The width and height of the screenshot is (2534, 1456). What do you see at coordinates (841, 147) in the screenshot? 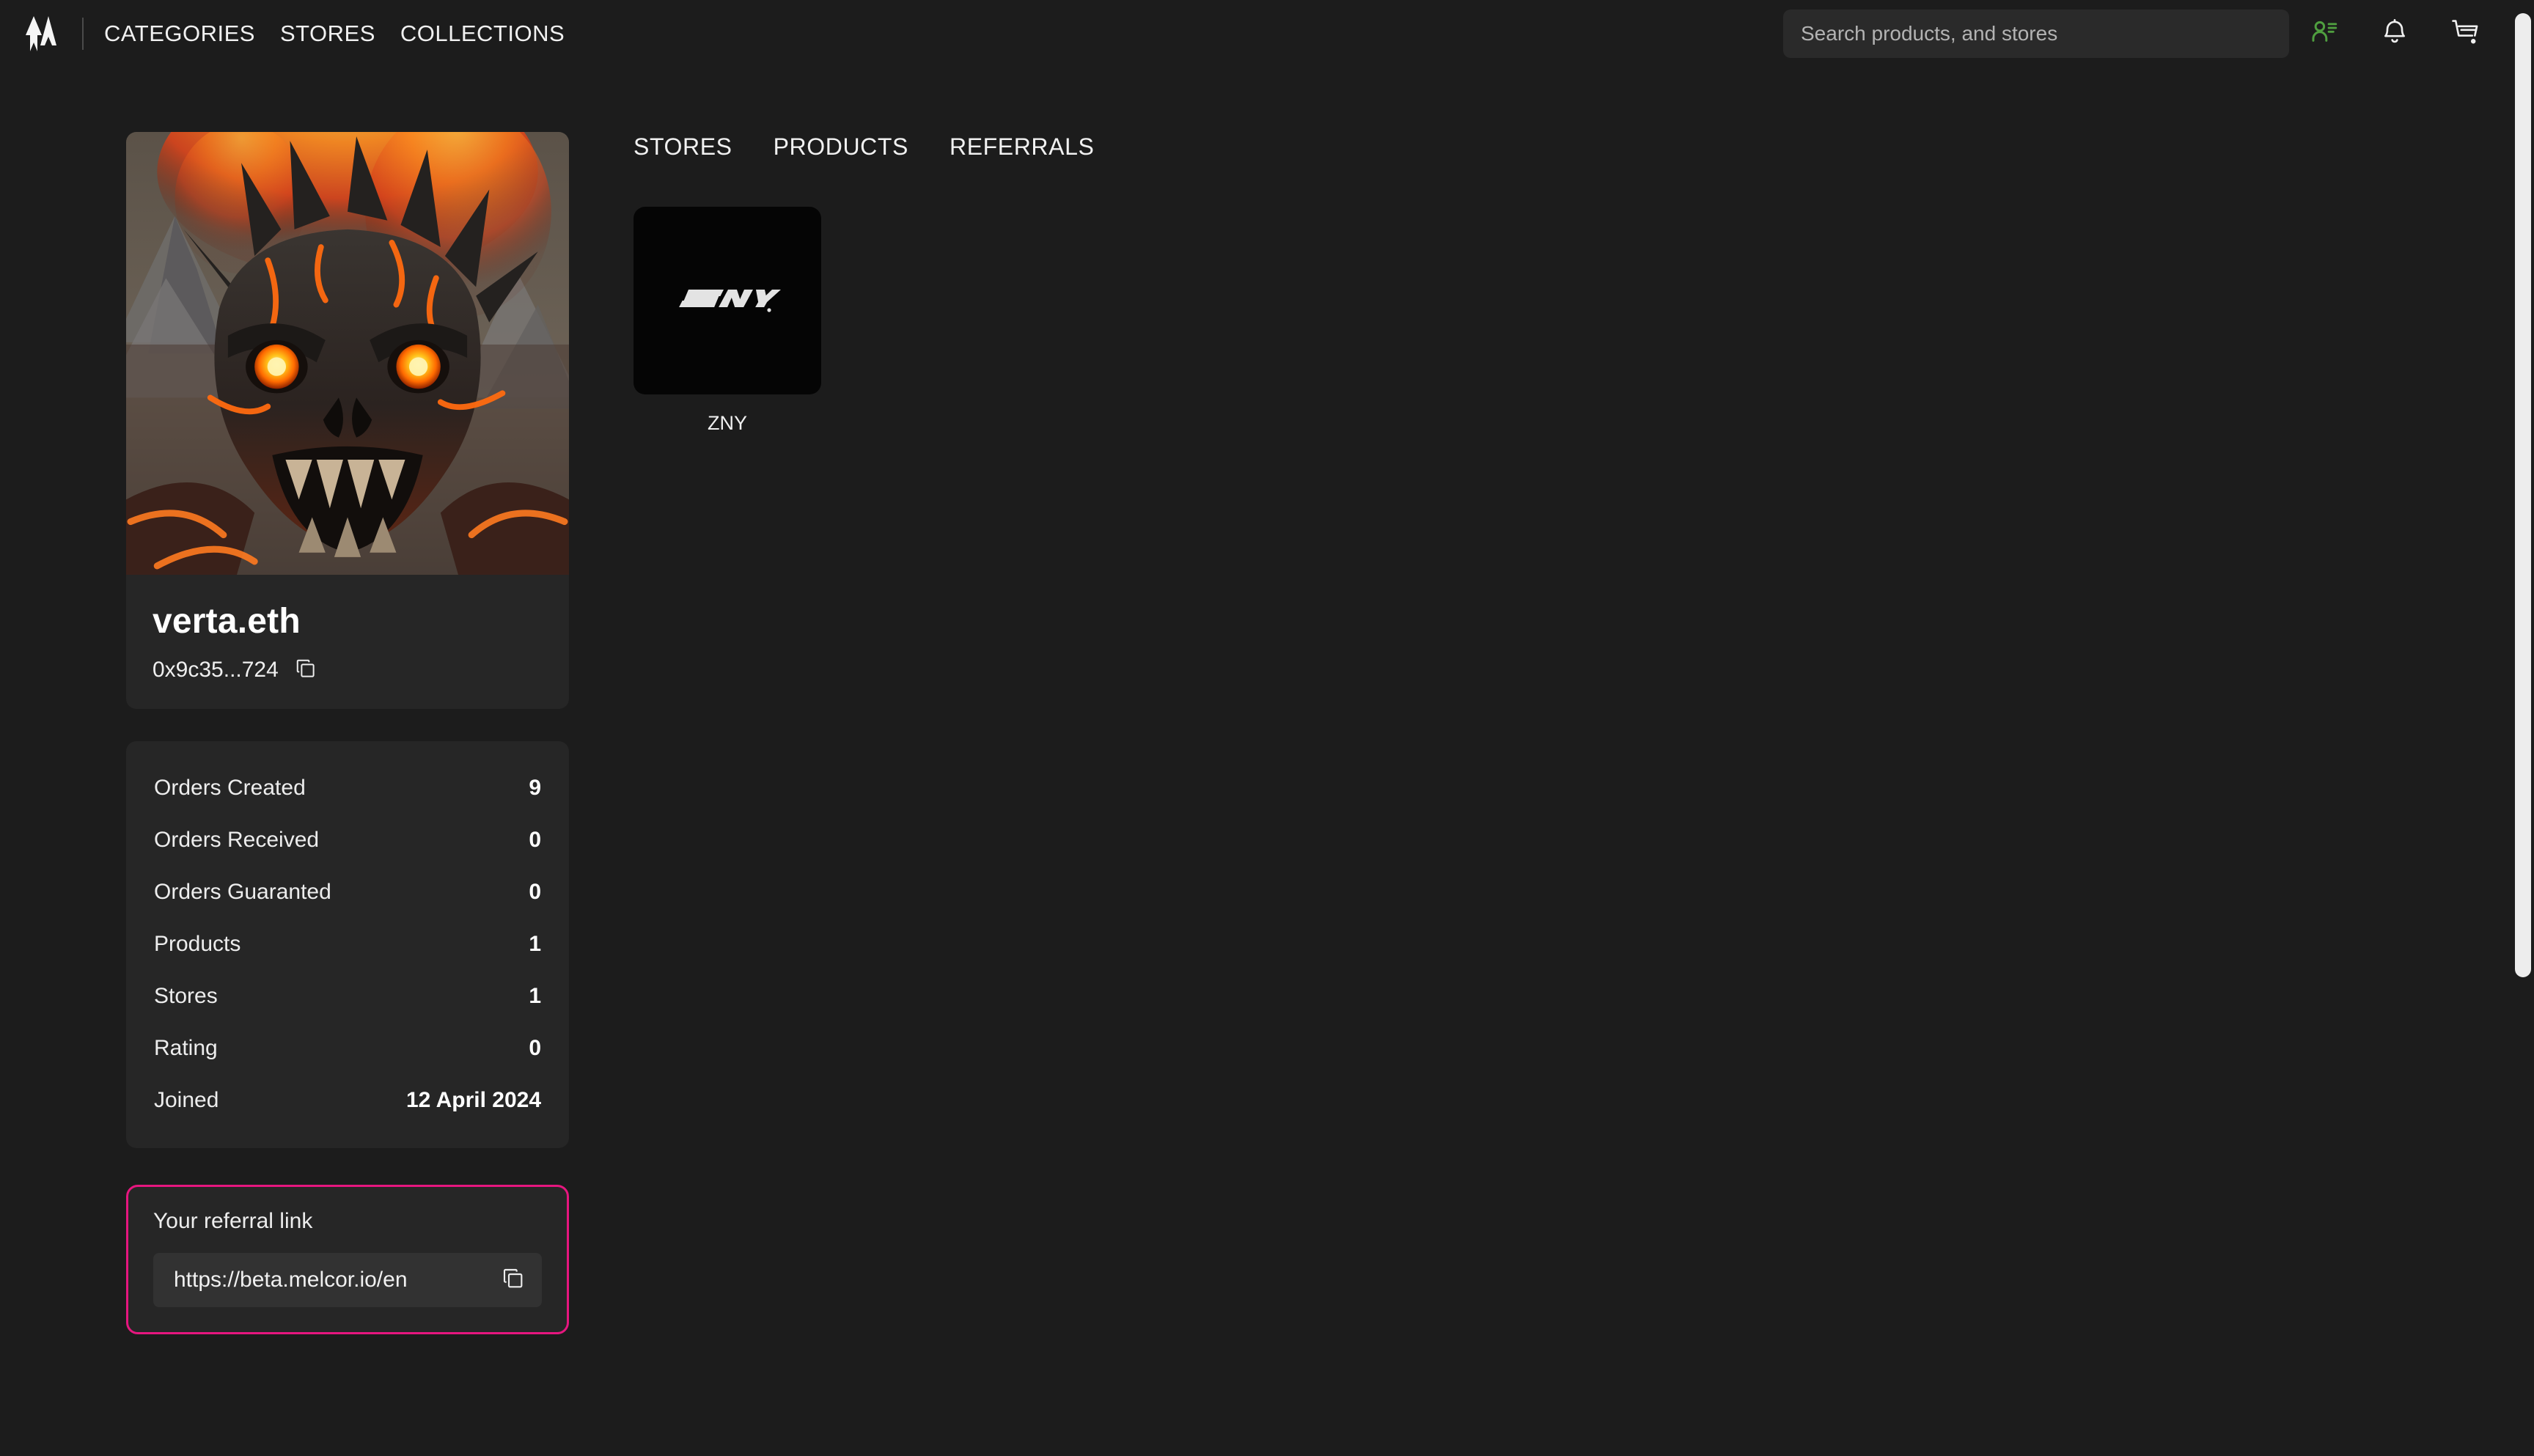
I see `tab-products: PRODUCTS` at bounding box center [841, 147].